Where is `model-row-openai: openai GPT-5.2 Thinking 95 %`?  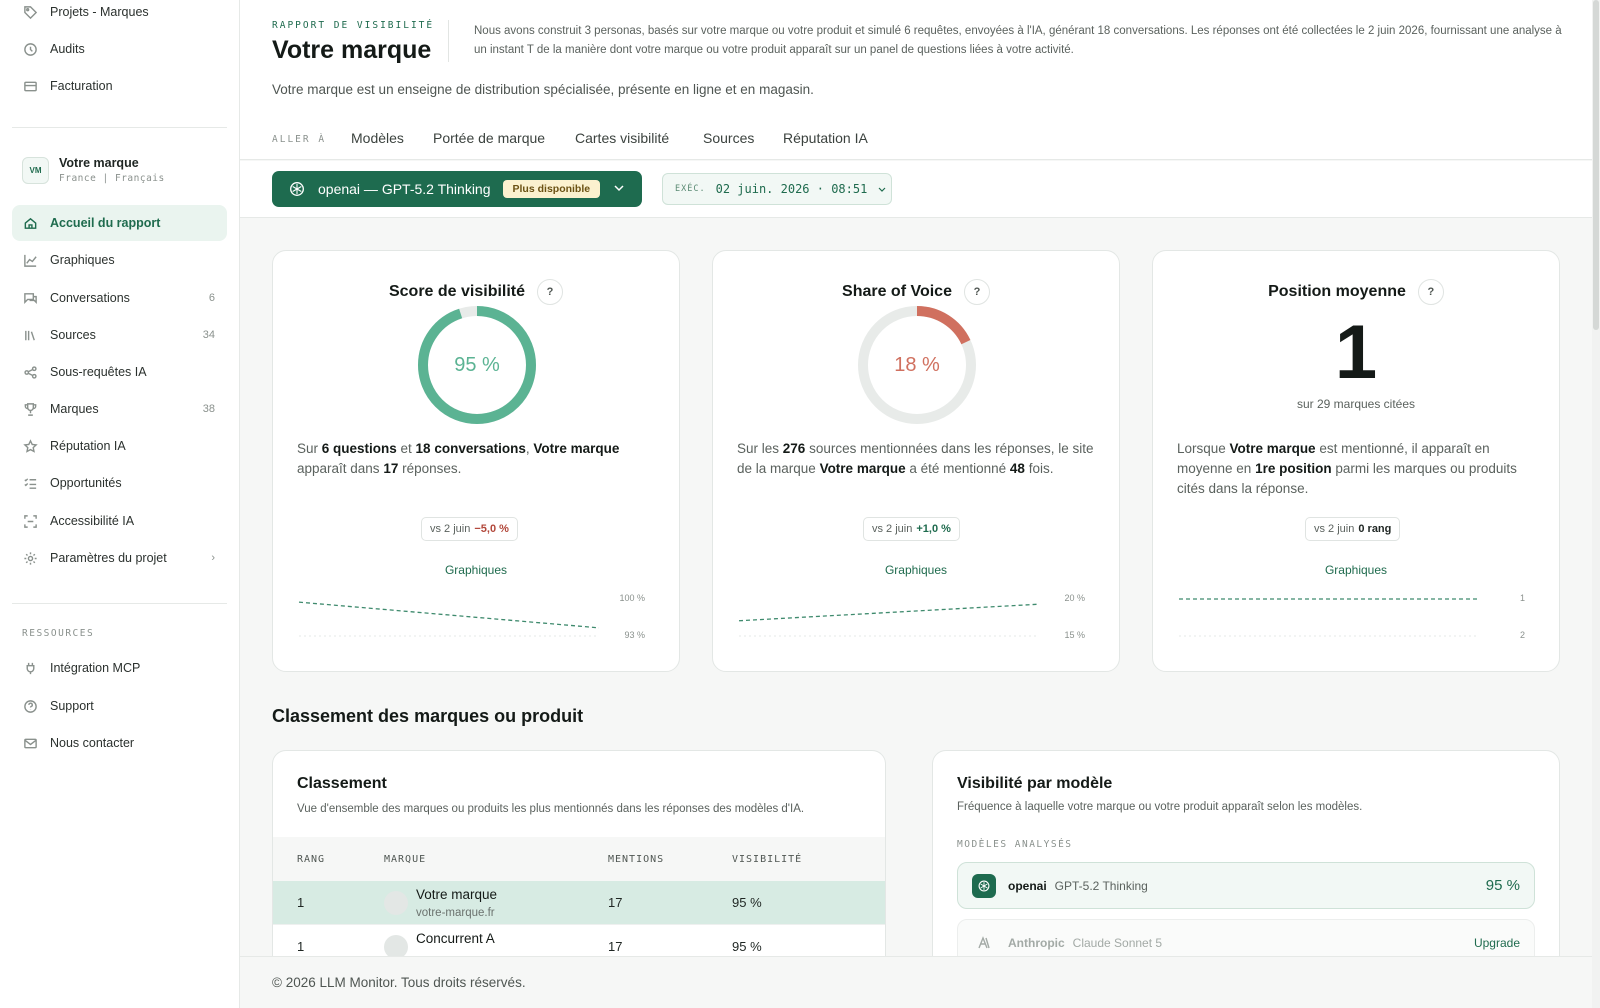 model-row-openai: openai GPT-5.2 Thinking 95 % is located at coordinates (1246, 885).